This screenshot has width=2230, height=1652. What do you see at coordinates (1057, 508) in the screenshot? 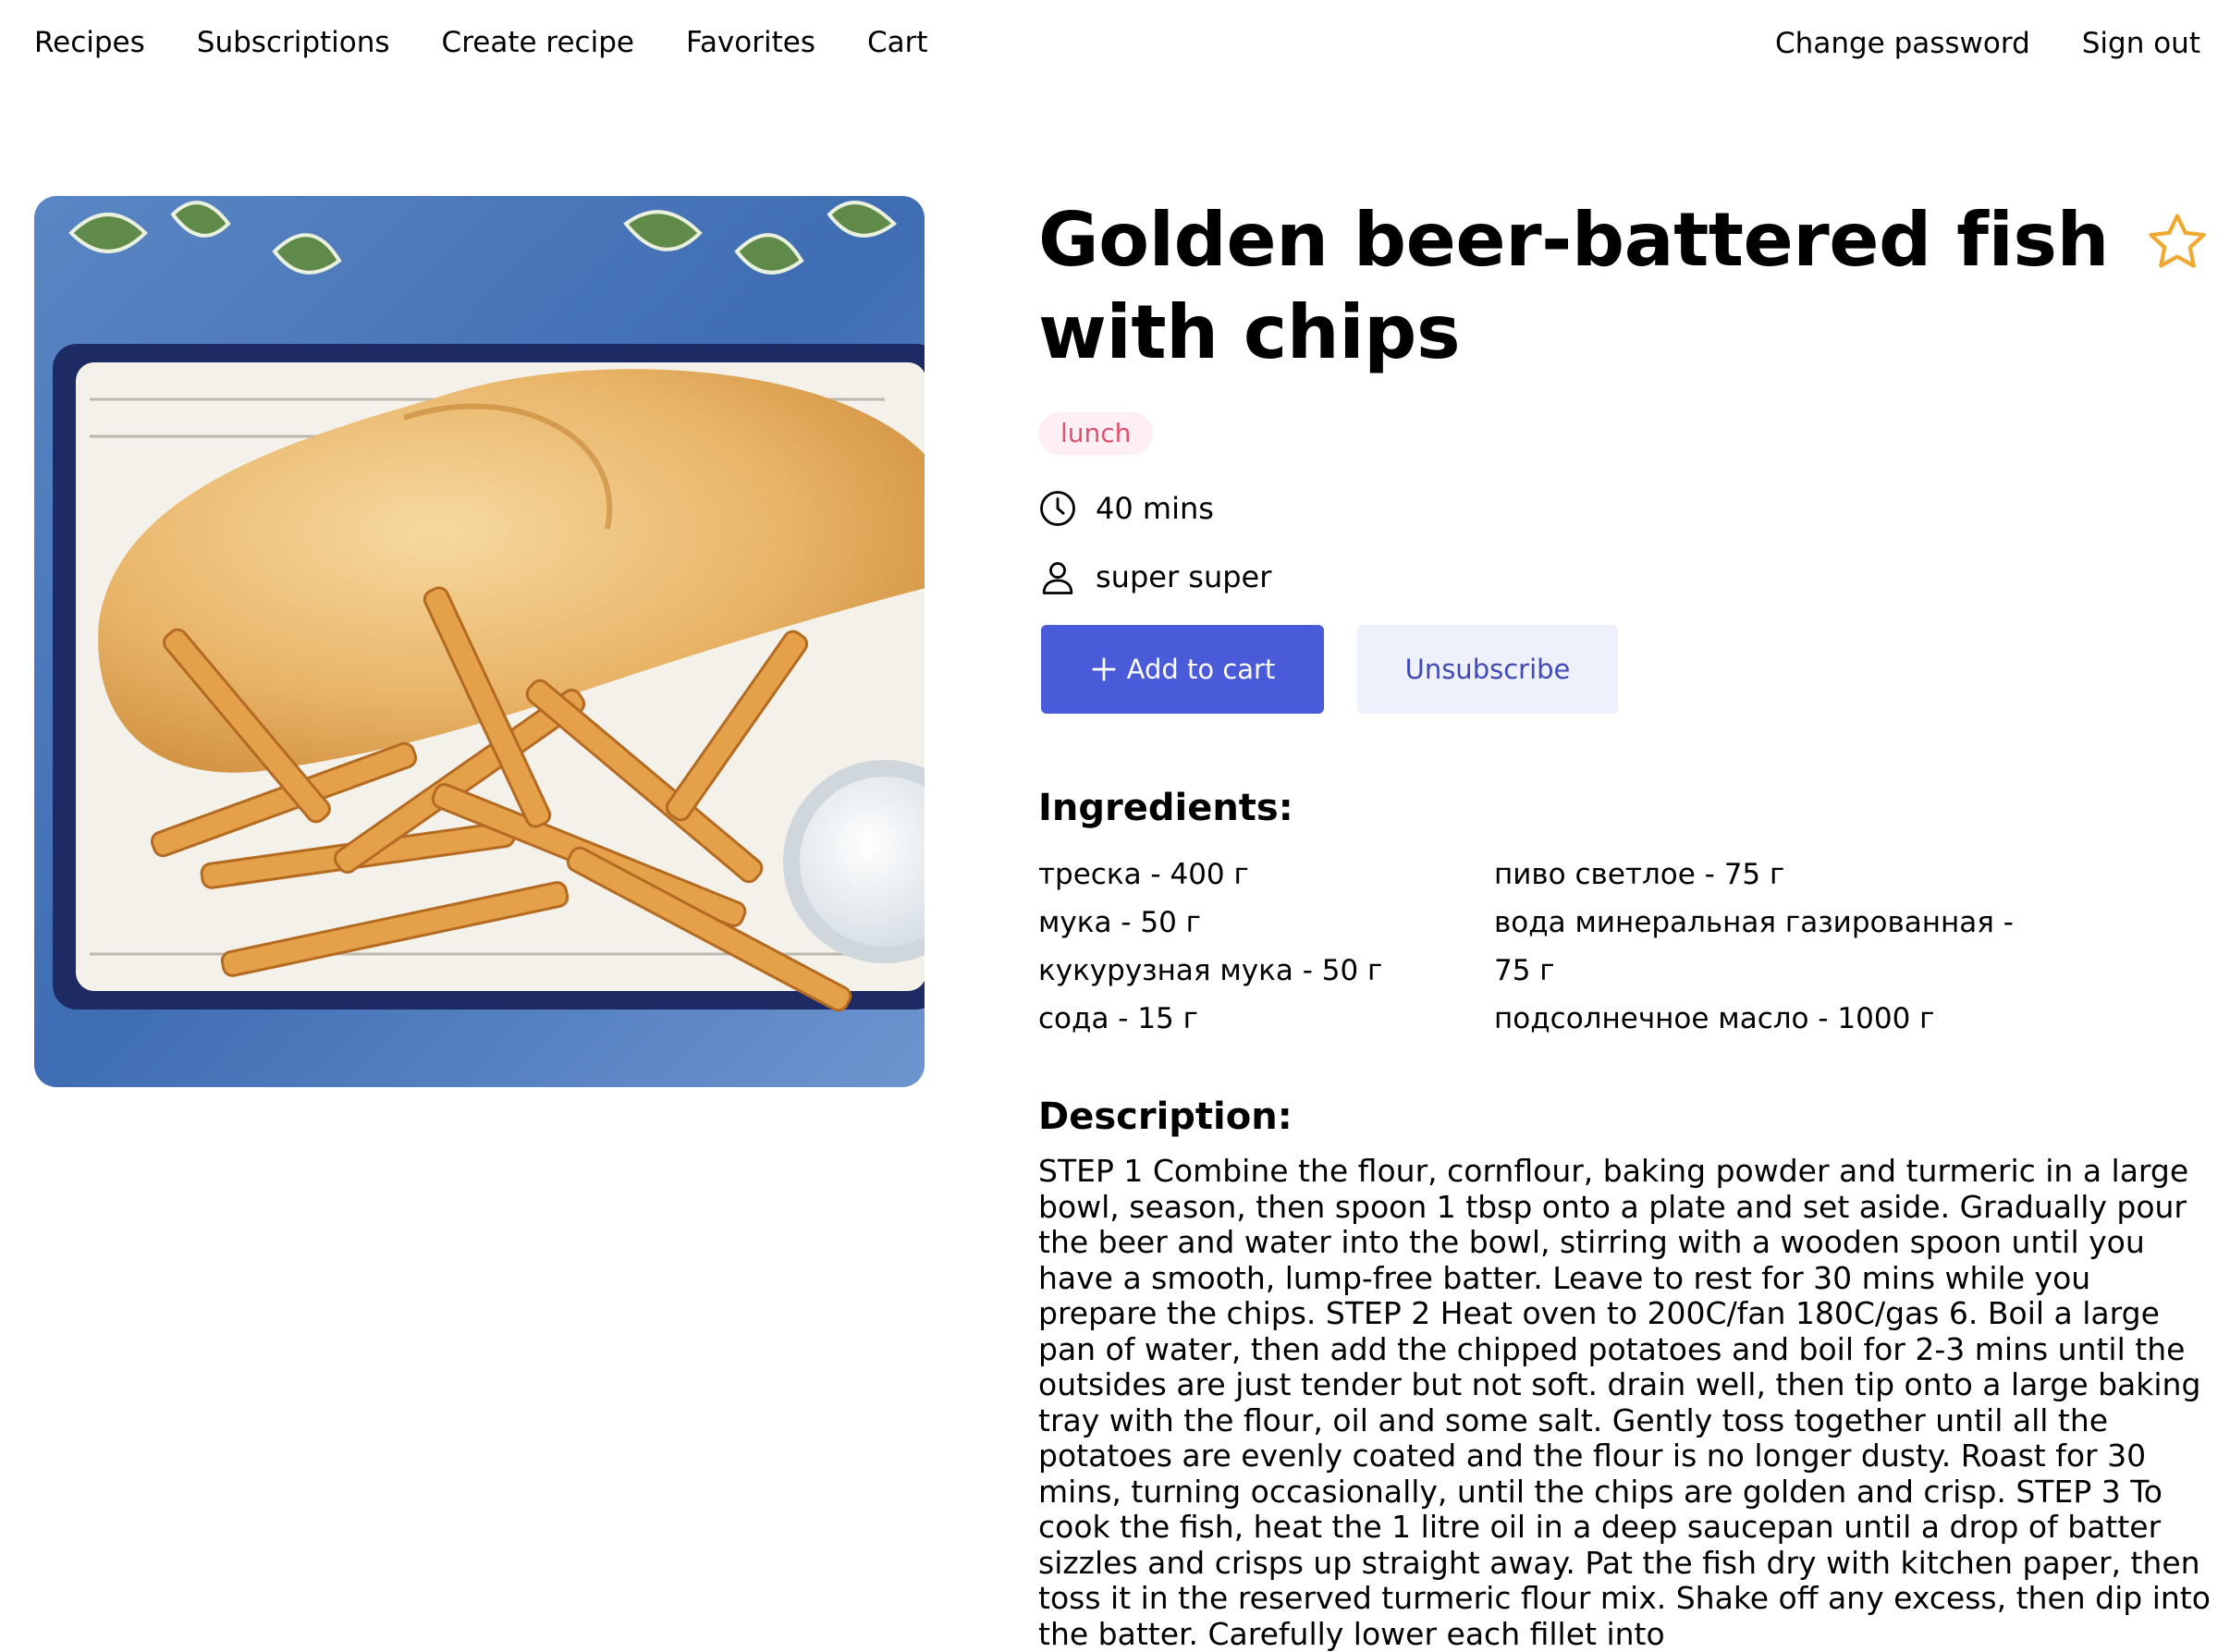
I see `clock-icon` at bounding box center [1057, 508].